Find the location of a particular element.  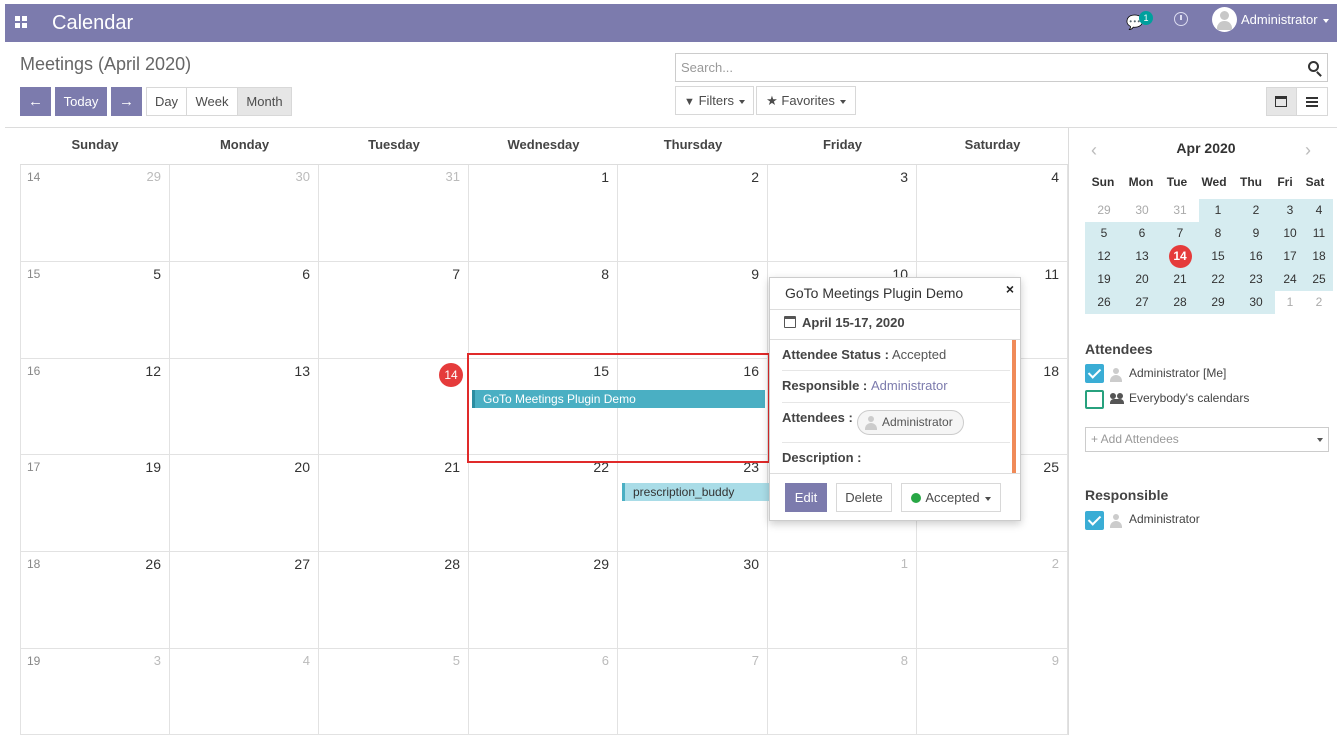

day-cell: 15 5 is located at coordinates (95, 310).